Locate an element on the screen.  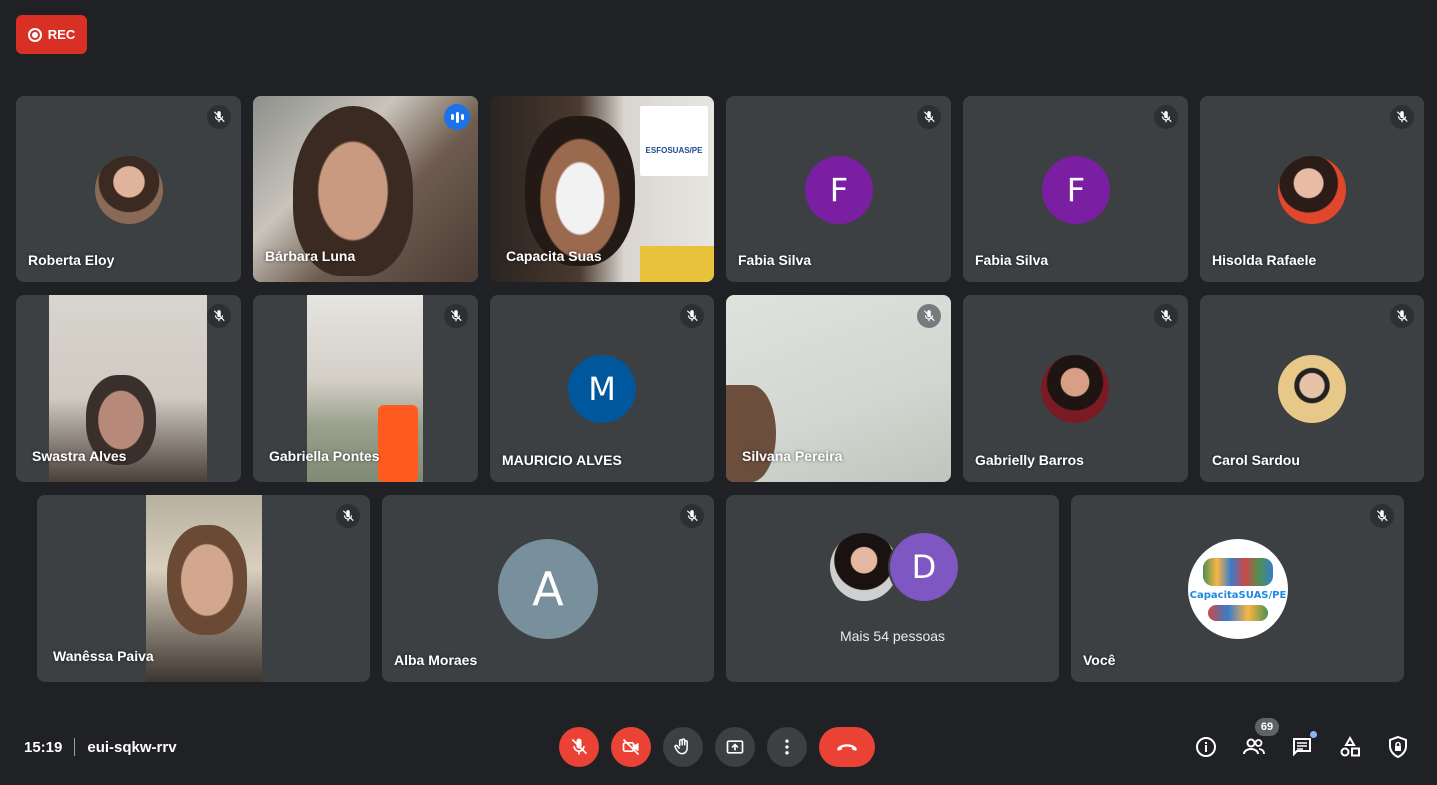
hand-icon is located at coordinates (681, 746).